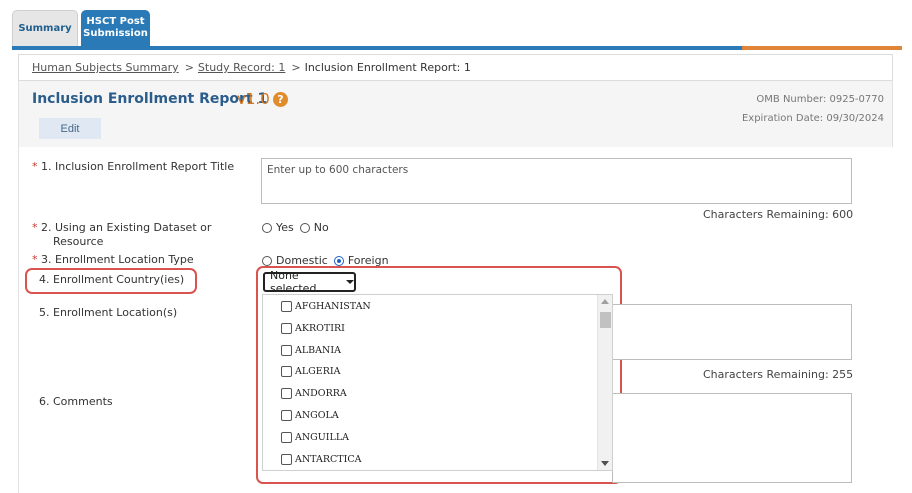  What do you see at coordinates (298, 227) in the screenshot?
I see `dataset-radio-group: Yes No` at bounding box center [298, 227].